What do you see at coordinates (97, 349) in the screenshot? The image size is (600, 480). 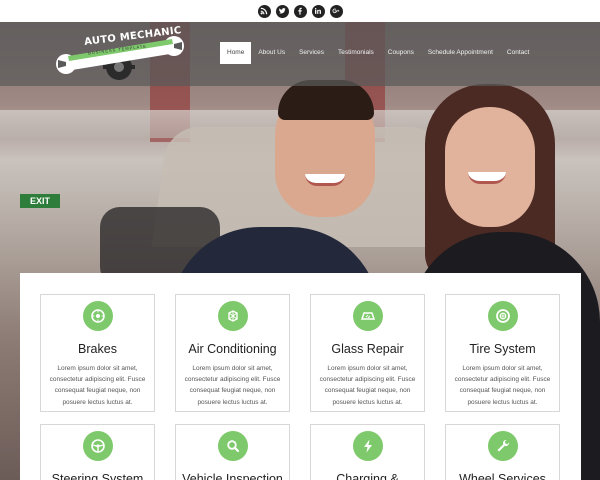 I see `service-title: Brakes` at bounding box center [97, 349].